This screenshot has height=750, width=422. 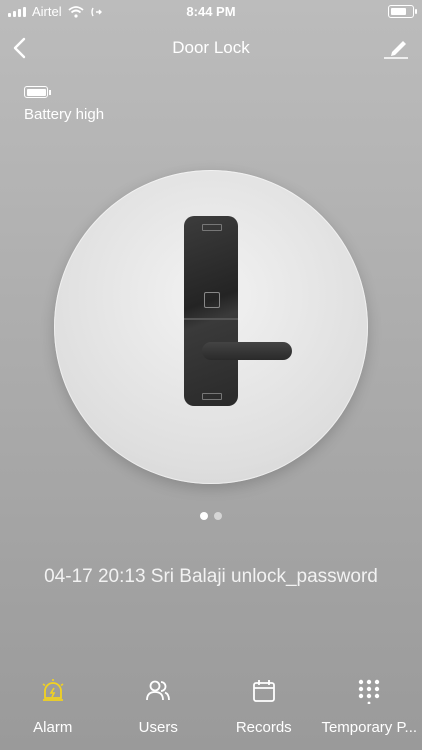 I want to click on tab-label: Records, so click(x=263, y=727).